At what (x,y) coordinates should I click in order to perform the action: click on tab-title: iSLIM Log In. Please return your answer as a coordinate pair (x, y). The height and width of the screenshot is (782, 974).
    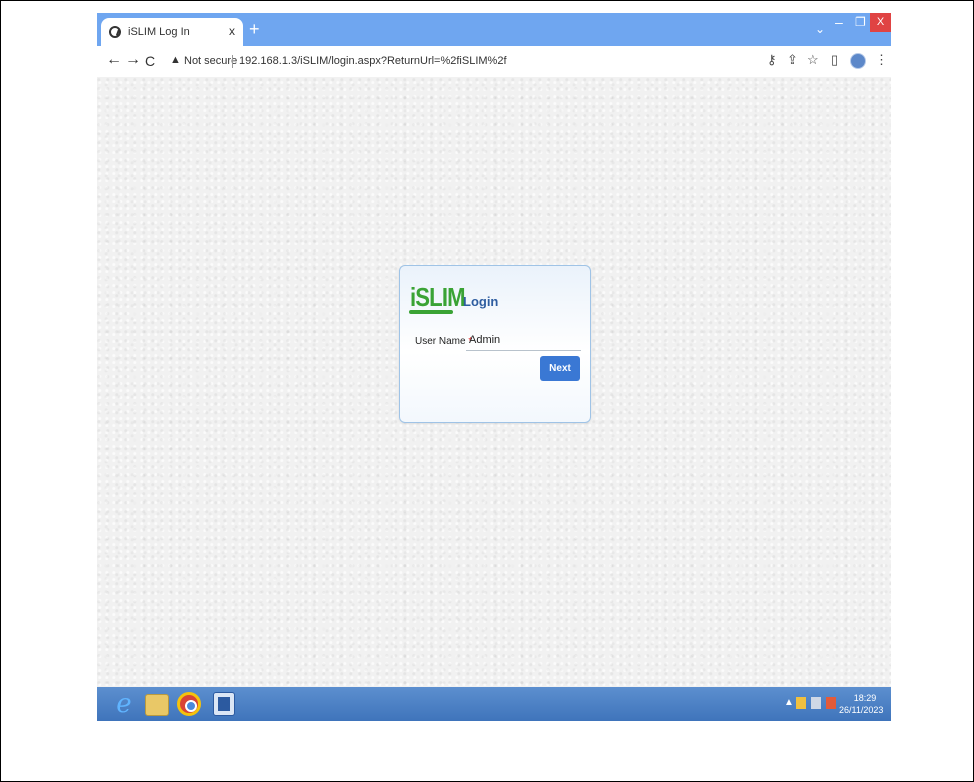
    Looking at the image, I should click on (159, 32).